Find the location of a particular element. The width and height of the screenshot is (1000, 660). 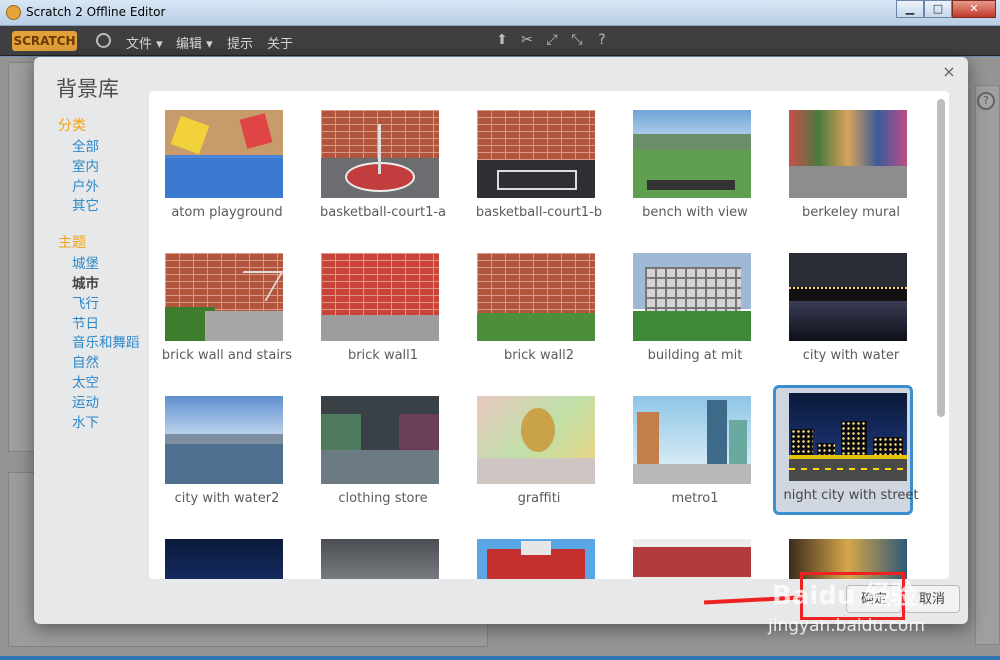

theme-group: 主题 城堡 城市 飞行 节日 音乐和舞蹈 自然 太空 运动 水下 is located at coordinates (108, 332).